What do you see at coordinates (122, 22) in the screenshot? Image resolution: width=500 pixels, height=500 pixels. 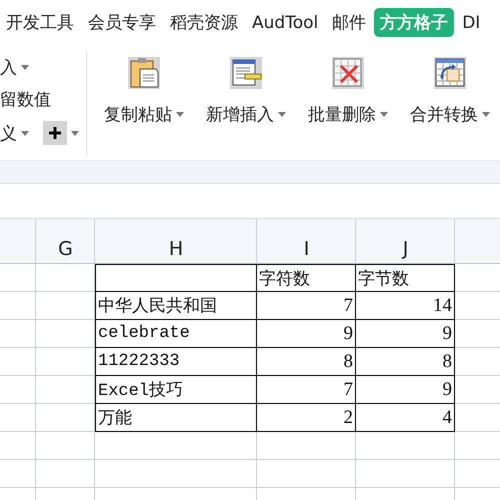 I see `menu-tab: 会员专享` at bounding box center [122, 22].